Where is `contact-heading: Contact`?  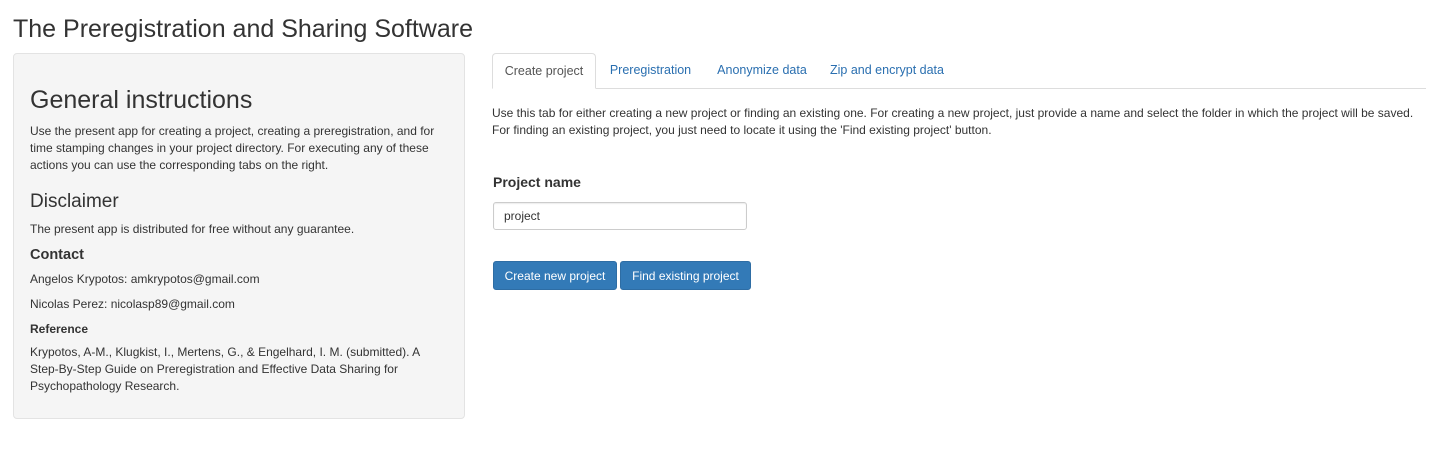 contact-heading: Contact is located at coordinates (57, 255).